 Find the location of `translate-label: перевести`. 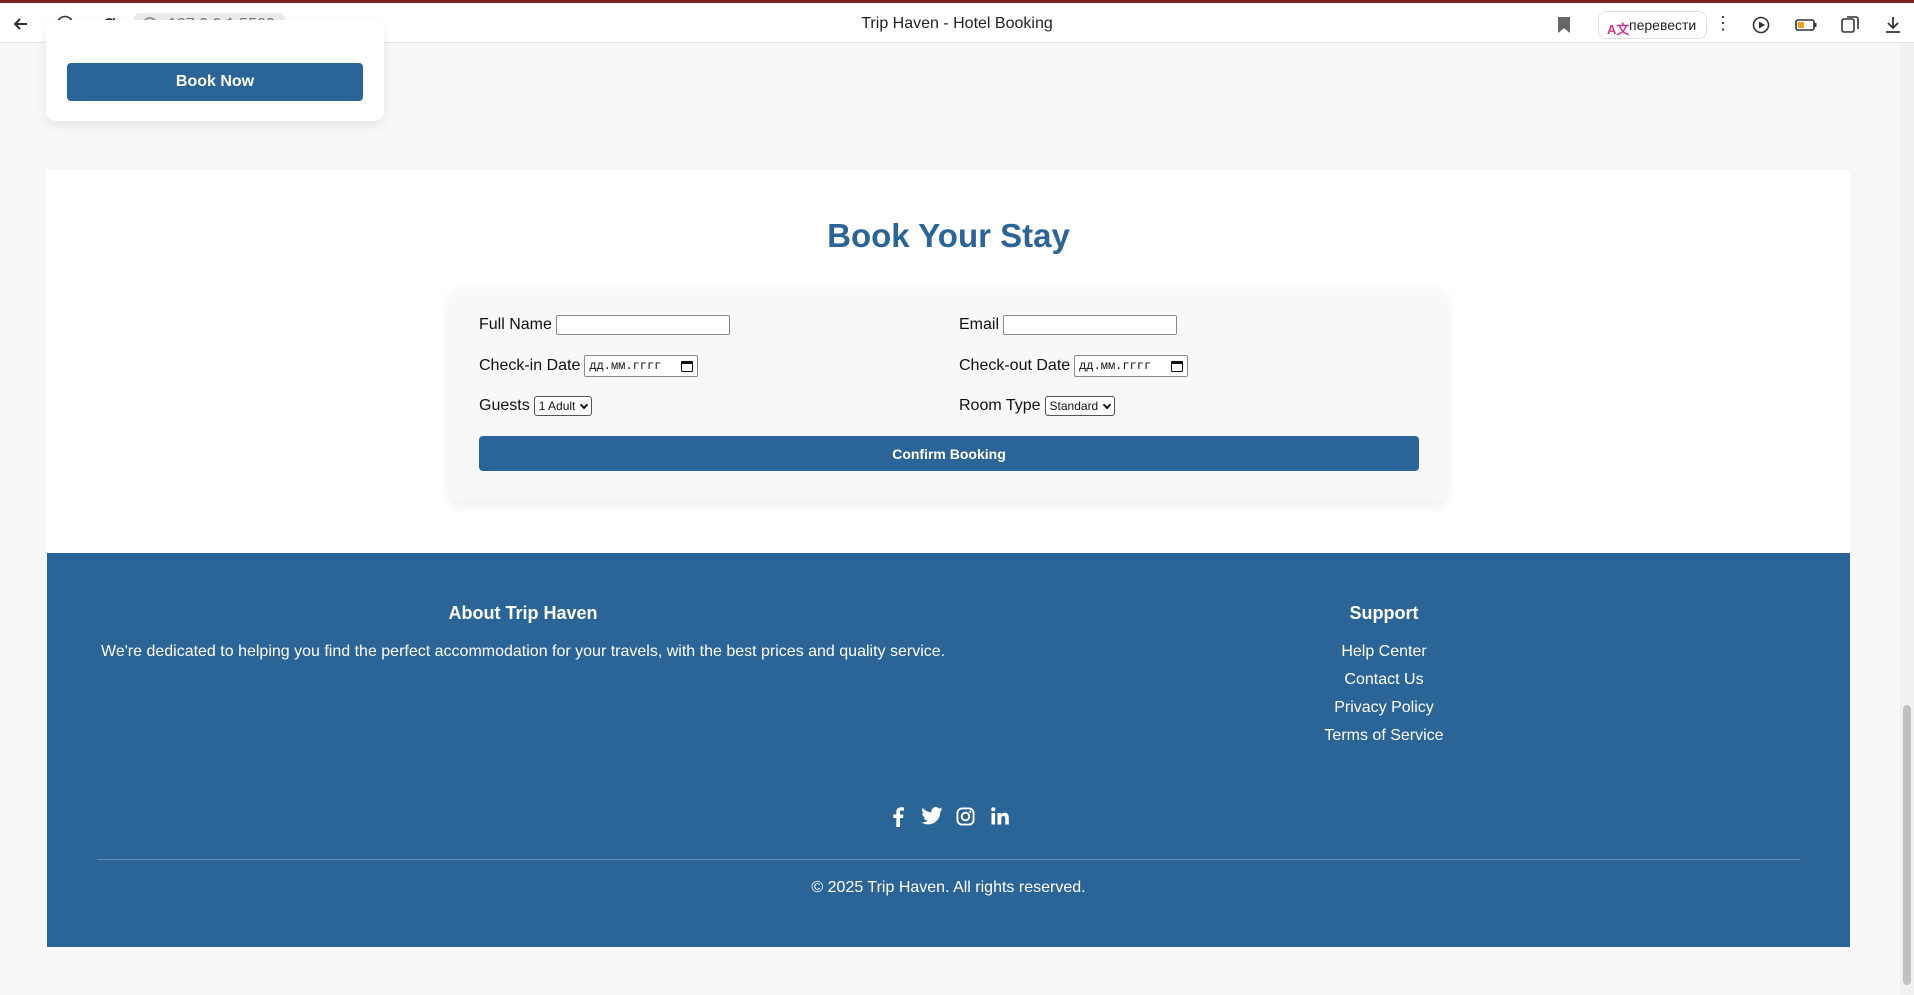

translate-label: перевести is located at coordinates (1663, 25).